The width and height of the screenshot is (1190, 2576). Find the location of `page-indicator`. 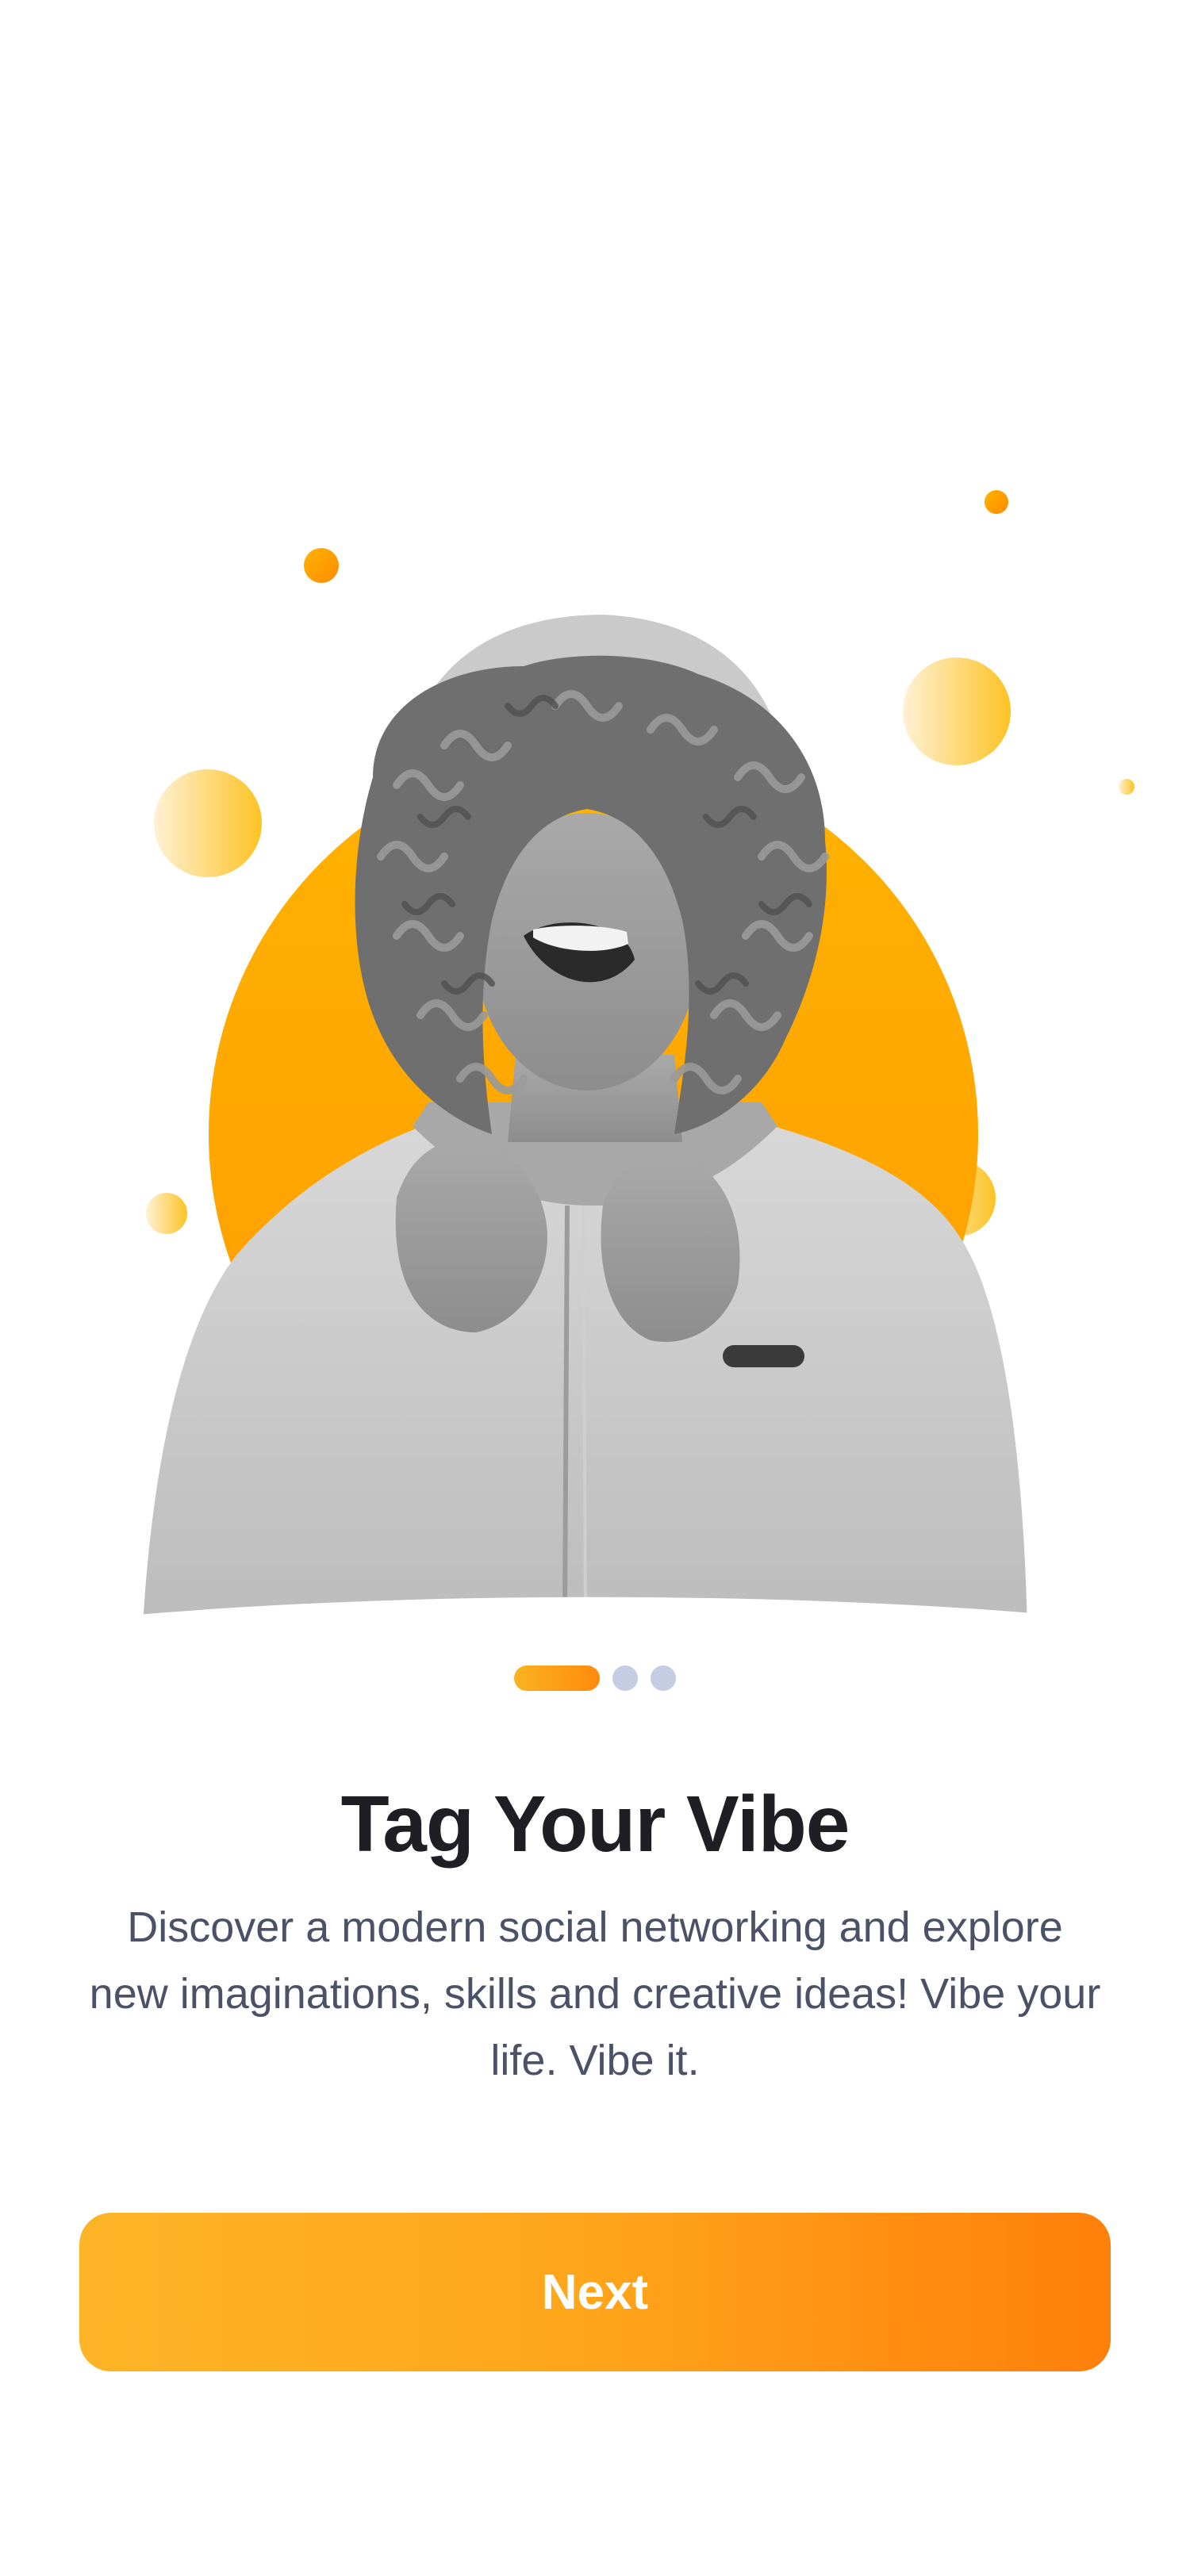

page-indicator is located at coordinates (595, 1678).